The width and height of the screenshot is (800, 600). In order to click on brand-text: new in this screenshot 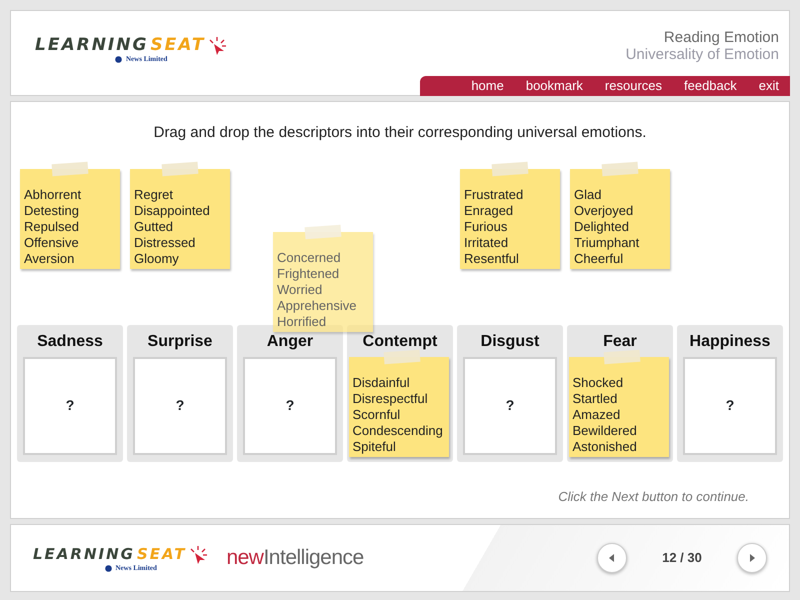, I will do `click(245, 558)`.